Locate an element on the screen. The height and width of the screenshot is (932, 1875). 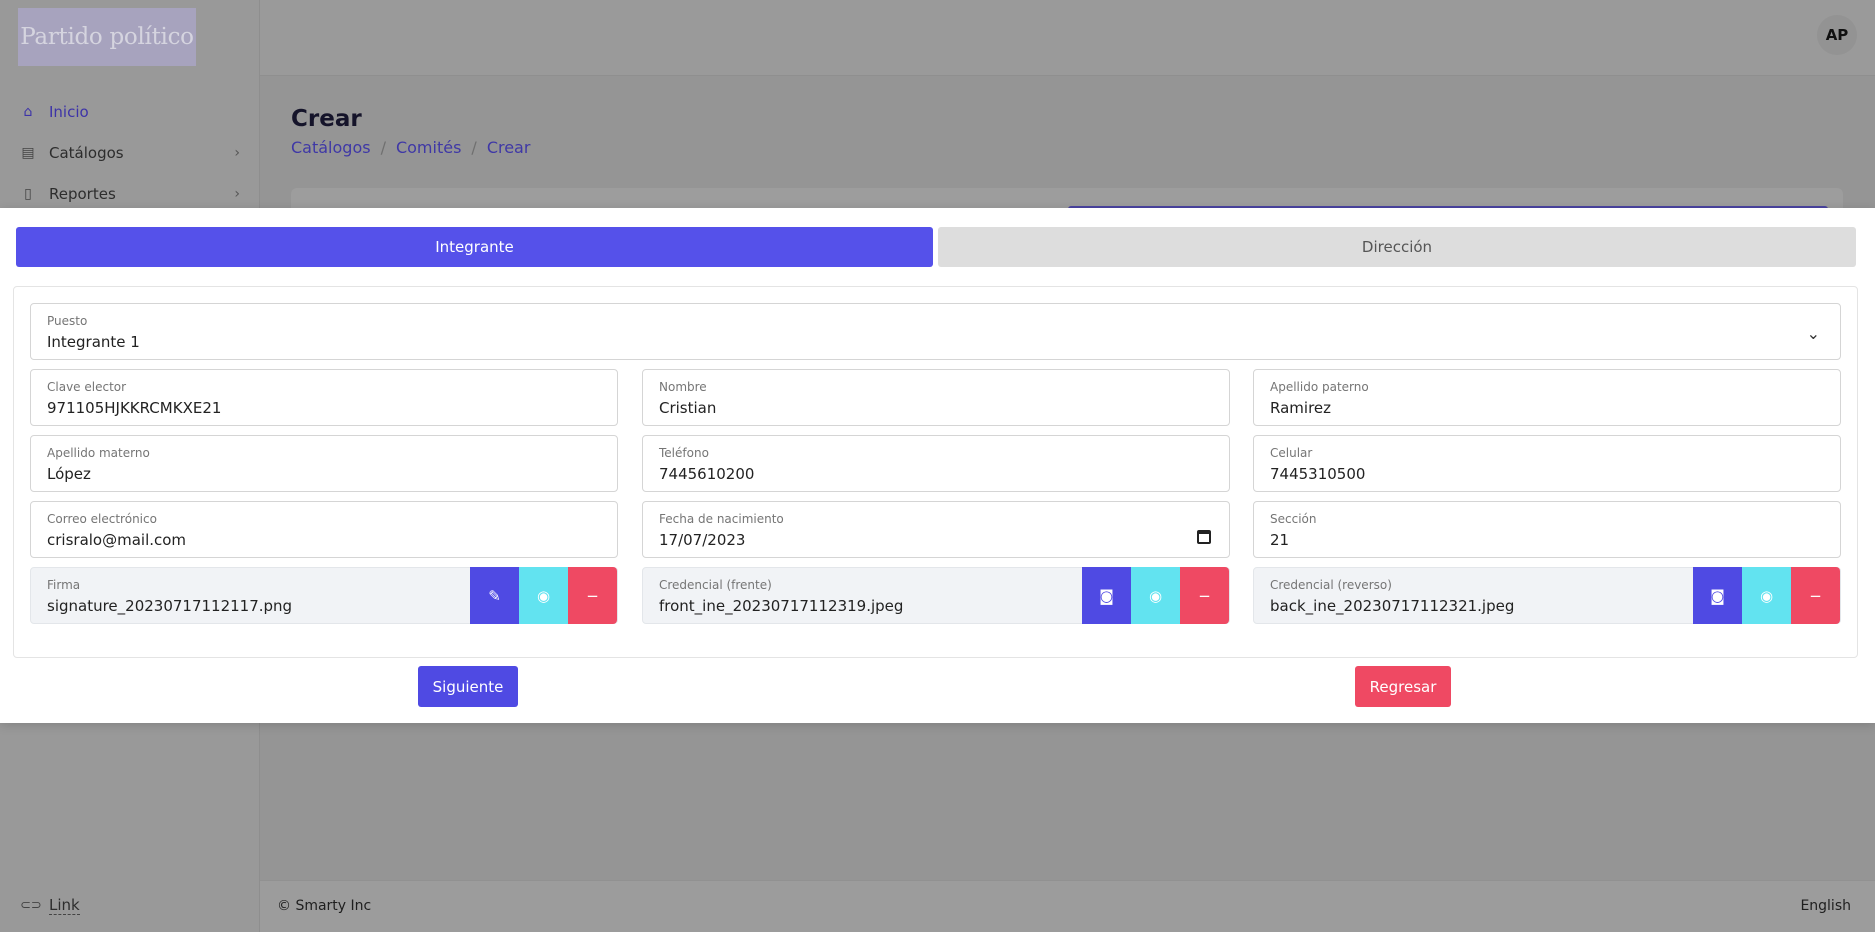
field-value: Ramirez is located at coordinates (1301, 408).